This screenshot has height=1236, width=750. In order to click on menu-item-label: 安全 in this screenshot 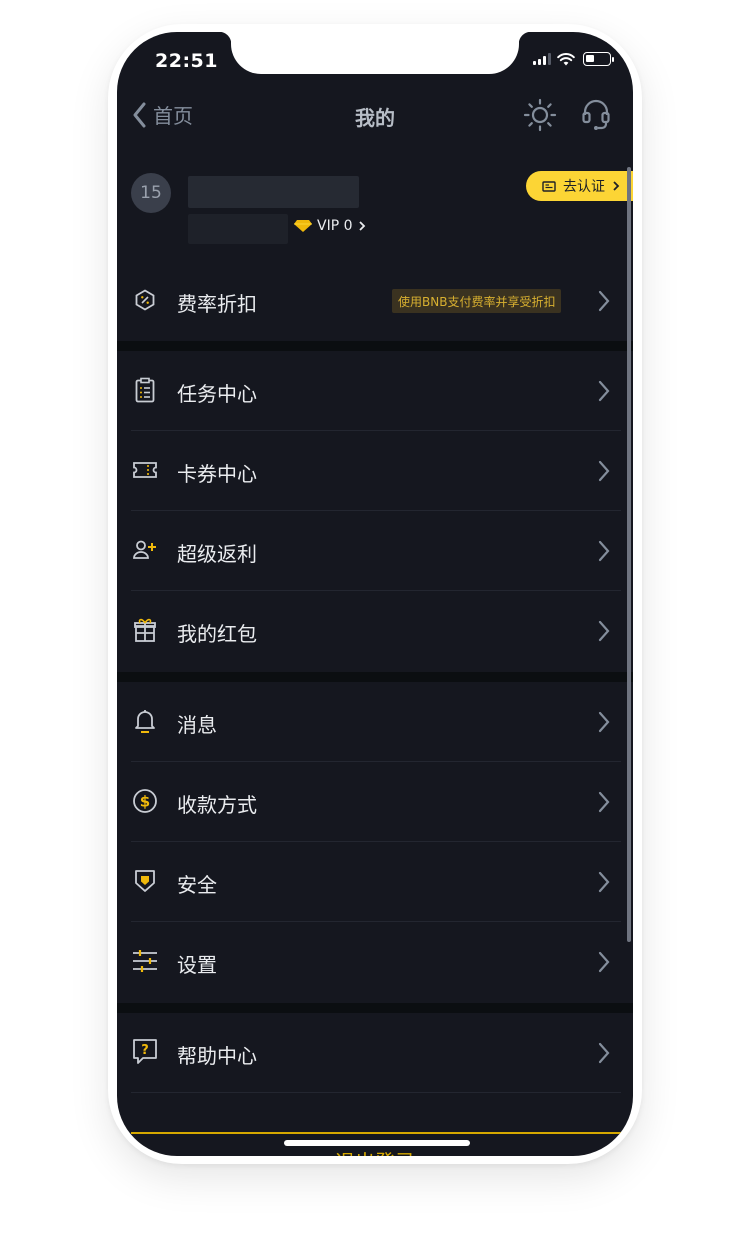, I will do `click(197, 885)`.